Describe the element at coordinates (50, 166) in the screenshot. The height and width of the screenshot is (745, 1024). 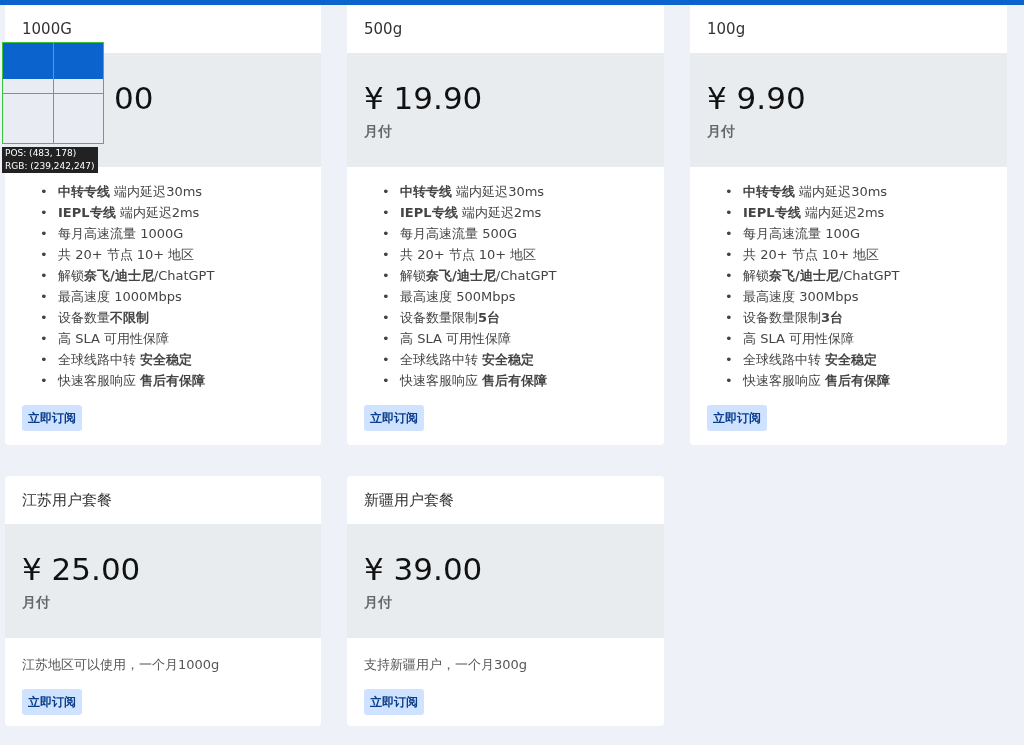
I see `rgb-readout: RGB: (239,242,247)` at that location.